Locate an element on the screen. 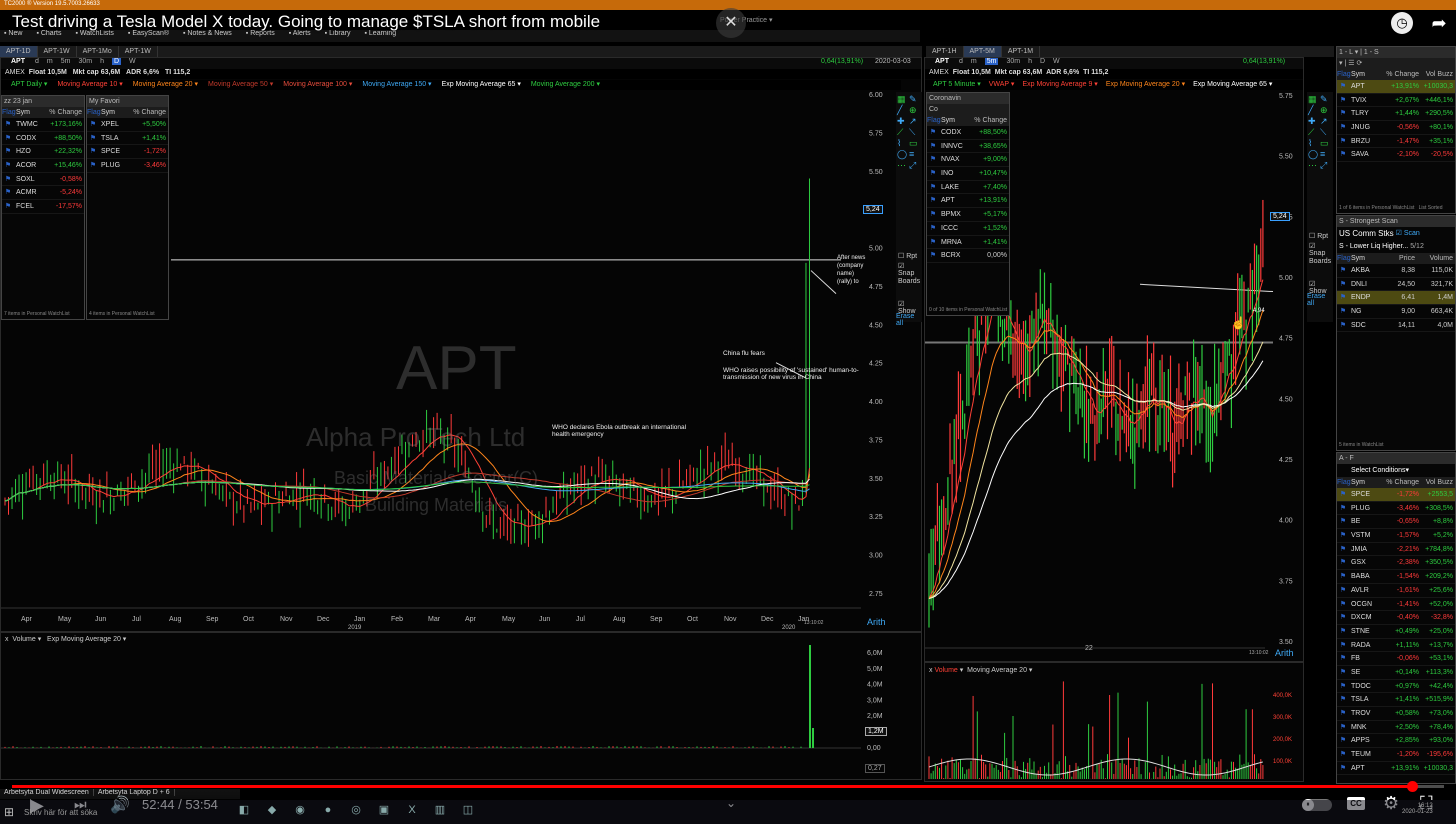  list-item: ⚑ SDC 14,11 4,0M is located at coordinates (1396, 326).